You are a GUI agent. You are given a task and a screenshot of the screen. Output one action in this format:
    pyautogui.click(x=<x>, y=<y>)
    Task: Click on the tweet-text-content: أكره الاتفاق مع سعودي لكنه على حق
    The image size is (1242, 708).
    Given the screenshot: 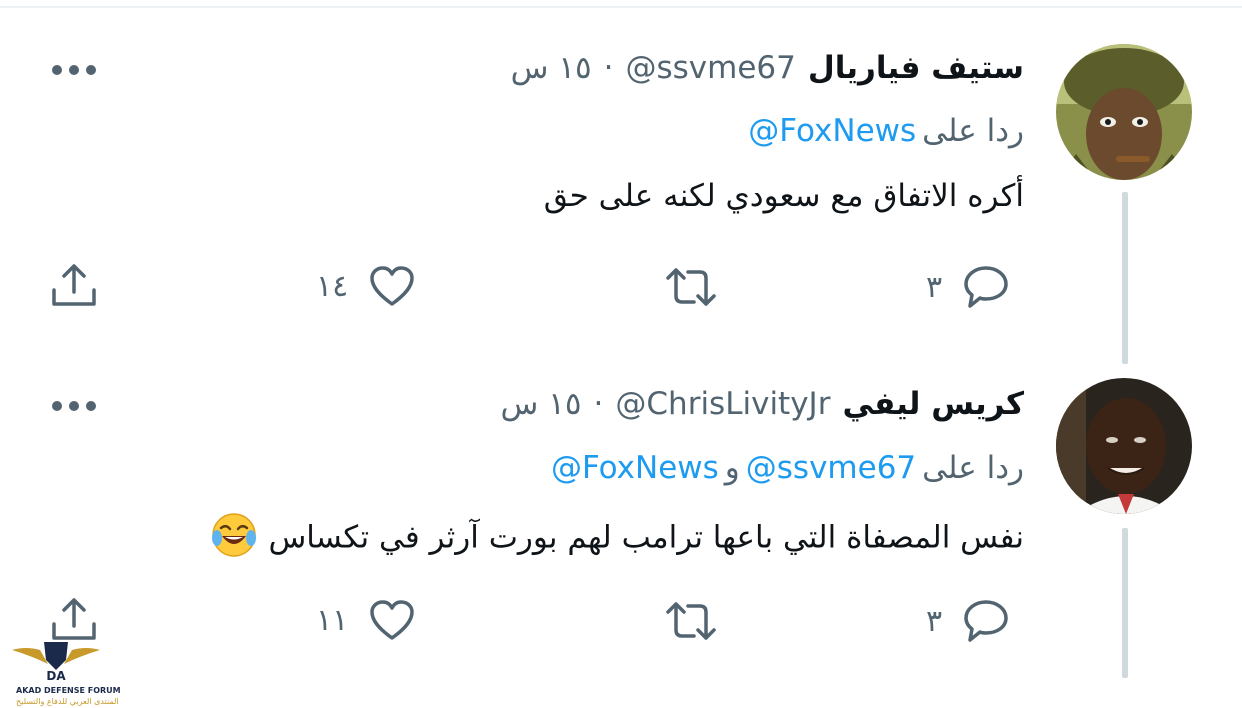 What is the action you would take?
    pyautogui.click(x=783, y=196)
    